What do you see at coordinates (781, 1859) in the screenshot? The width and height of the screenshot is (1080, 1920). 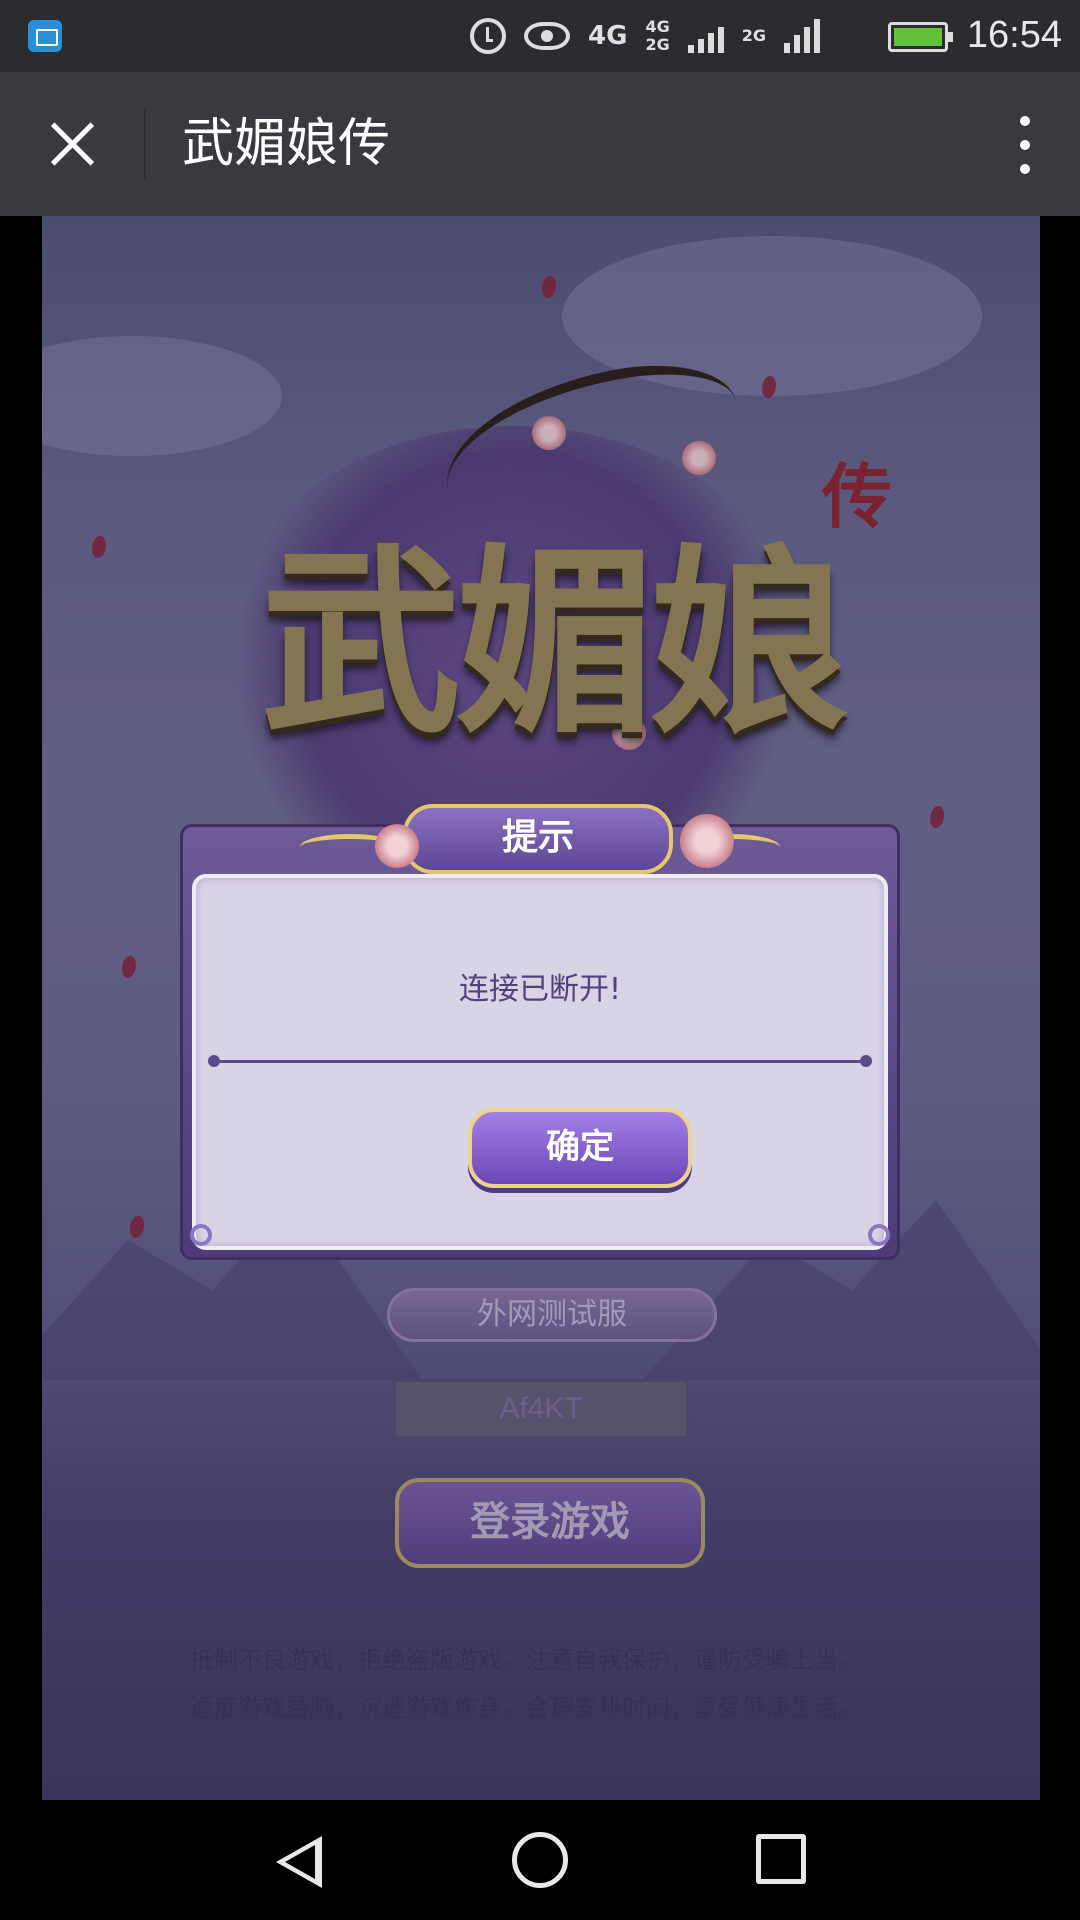 I see `recent-square-icon` at bounding box center [781, 1859].